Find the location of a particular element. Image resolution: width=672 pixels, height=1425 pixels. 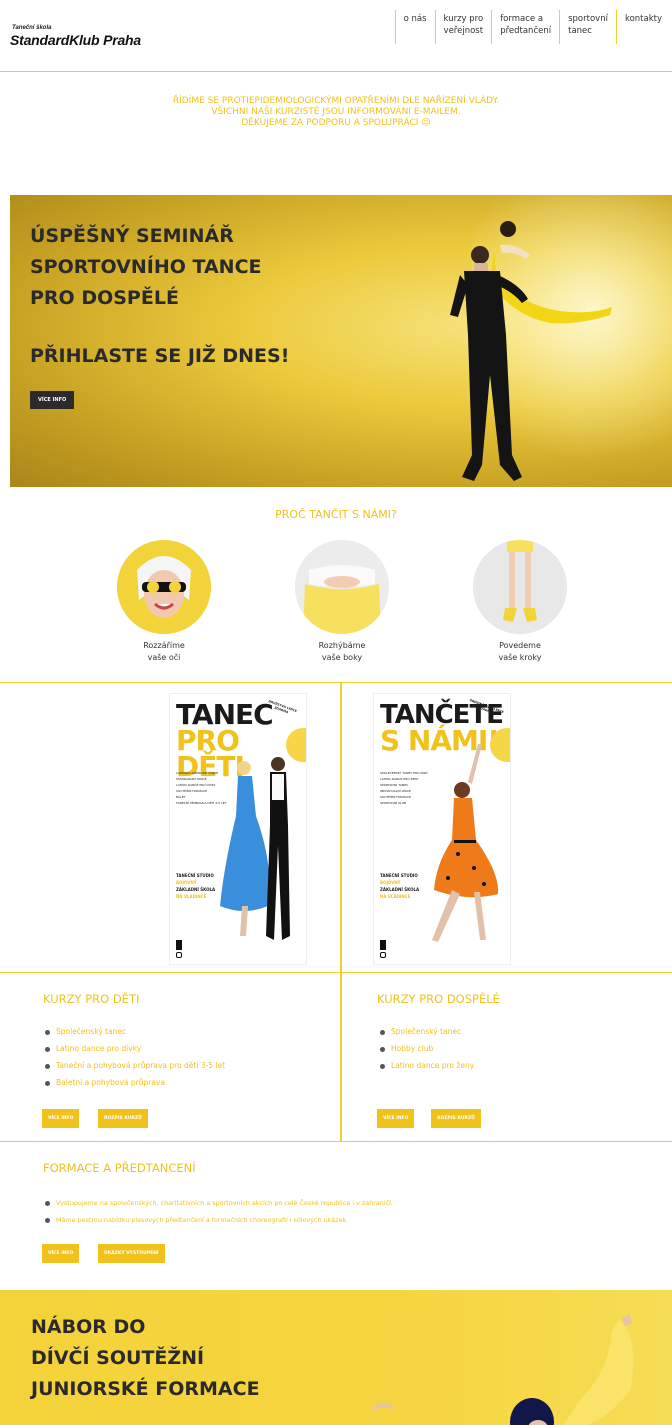

kids-courses-title: KURZY PRO DĚTI is located at coordinates (91, 999).